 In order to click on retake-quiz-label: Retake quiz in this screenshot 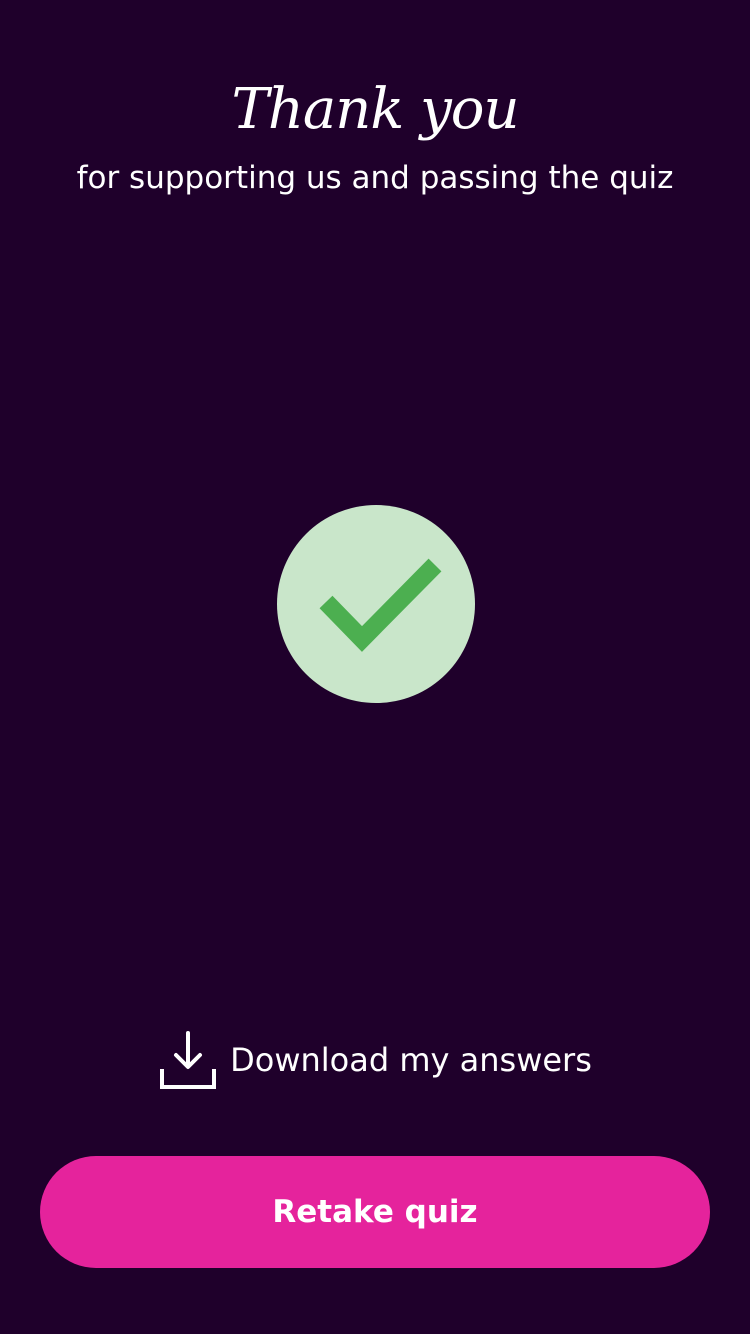, I will do `click(375, 1212)`.